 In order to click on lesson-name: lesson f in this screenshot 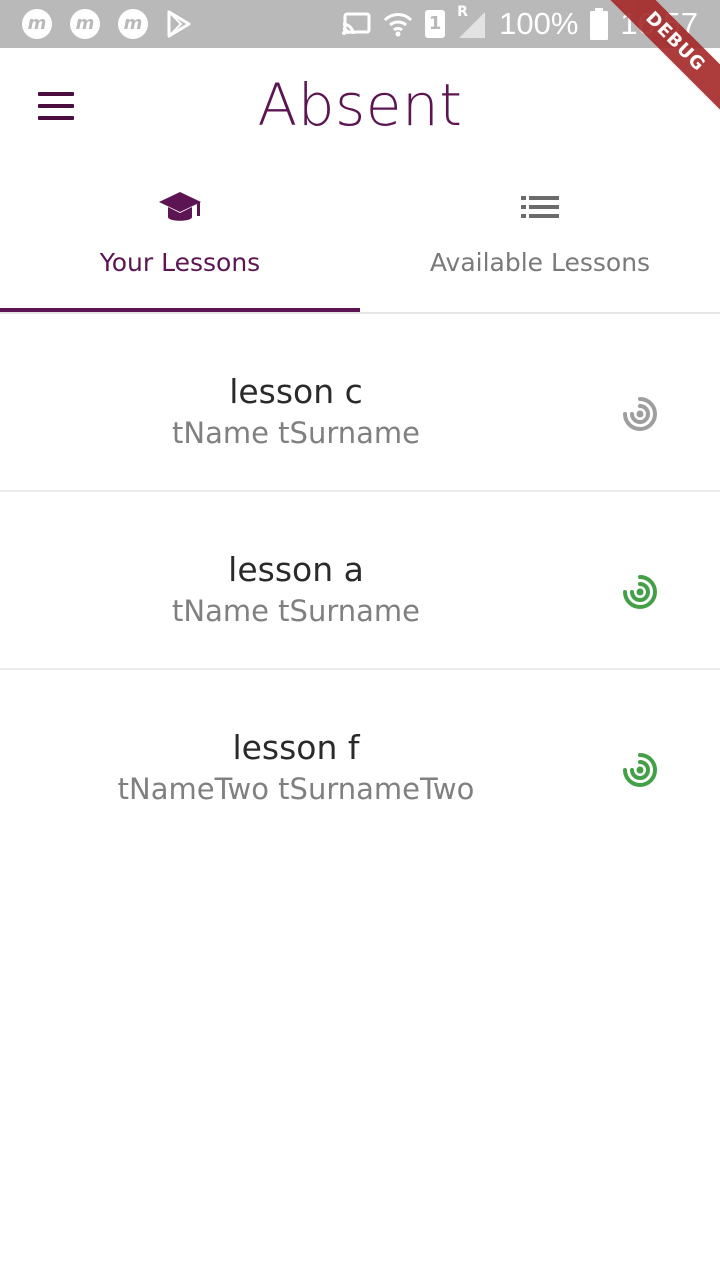, I will do `click(296, 747)`.